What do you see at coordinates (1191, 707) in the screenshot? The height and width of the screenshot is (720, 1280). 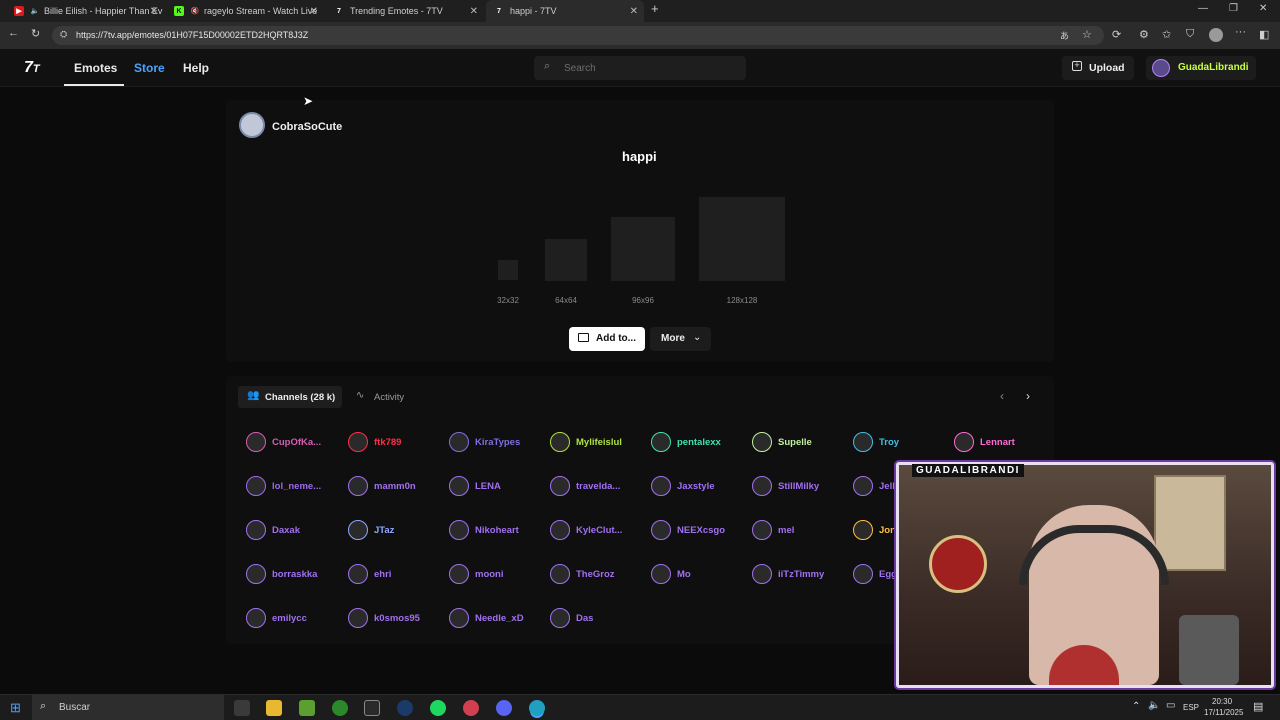 I see `lang-indicator: ESP` at bounding box center [1191, 707].